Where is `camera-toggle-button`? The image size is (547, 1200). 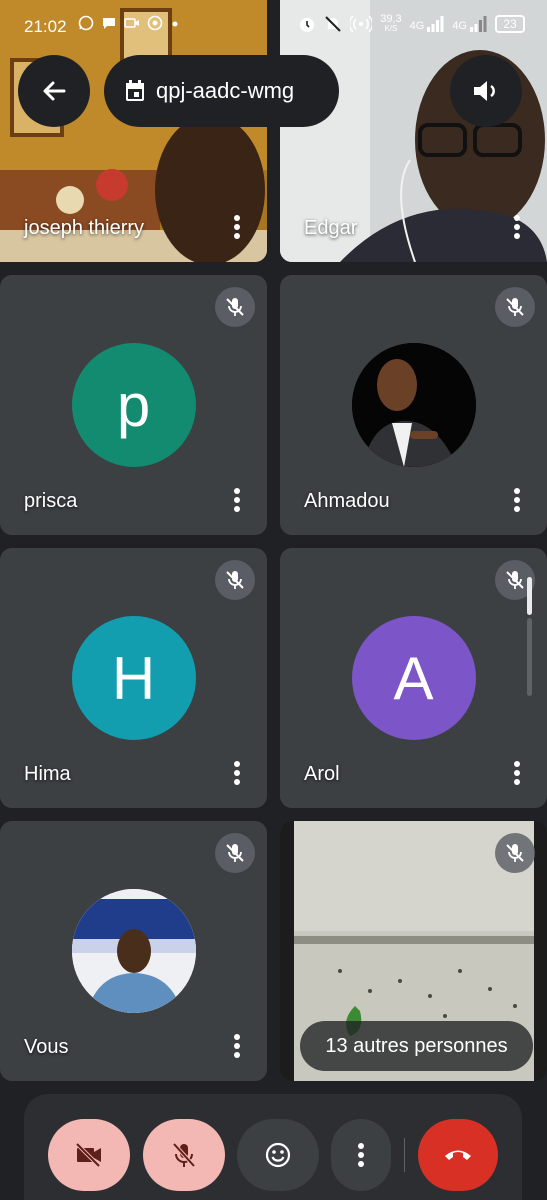 camera-toggle-button is located at coordinates (89, 1155).